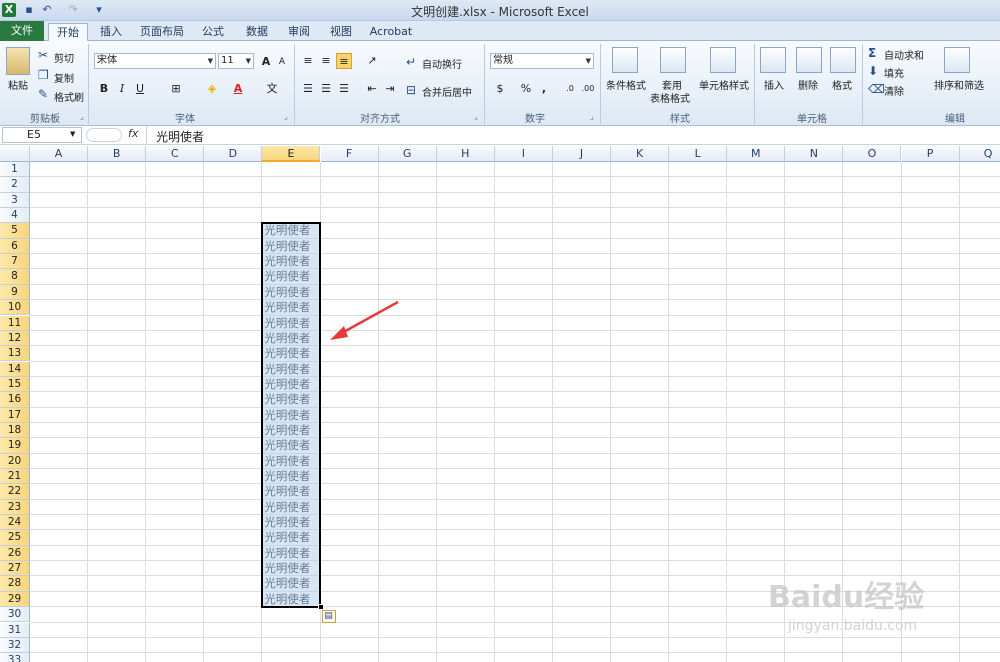 Image resolution: width=1000 pixels, height=662 pixels. What do you see at coordinates (133, 133) in the screenshot?
I see `fx-icon: fx` at bounding box center [133, 133].